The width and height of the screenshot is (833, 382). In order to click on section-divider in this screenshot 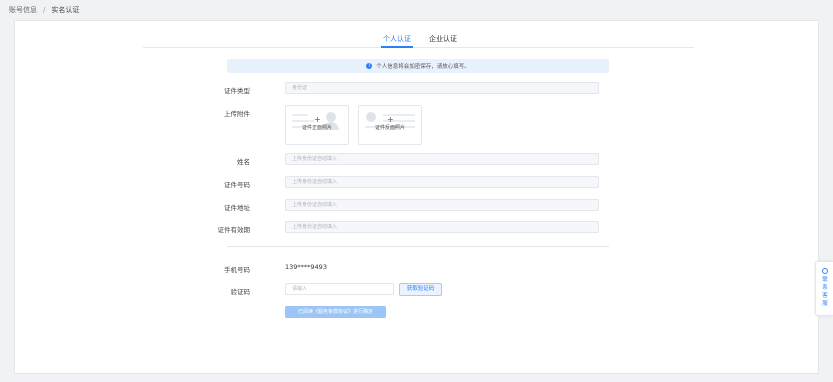, I will do `click(418, 246)`.